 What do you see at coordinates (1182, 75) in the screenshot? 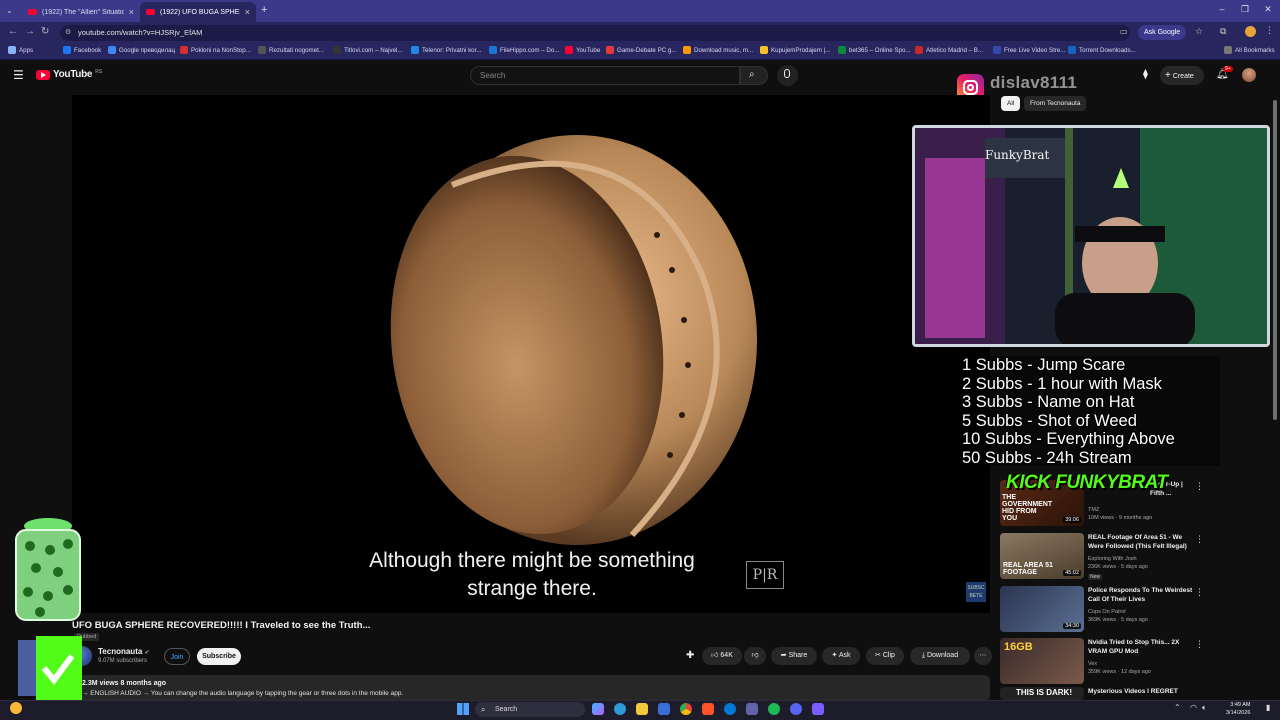
I see `create-button: + Create` at bounding box center [1182, 75].